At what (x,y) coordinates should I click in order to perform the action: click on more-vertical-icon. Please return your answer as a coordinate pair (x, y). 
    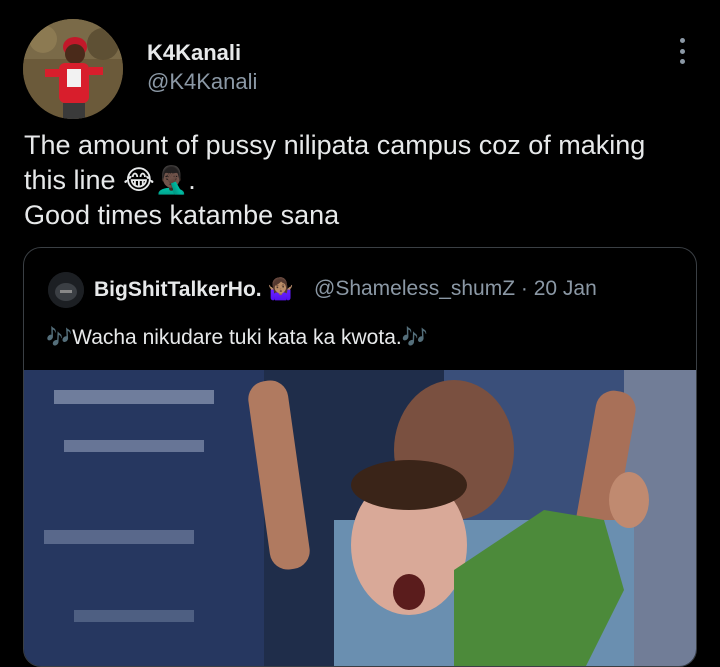
    Looking at the image, I should click on (682, 51).